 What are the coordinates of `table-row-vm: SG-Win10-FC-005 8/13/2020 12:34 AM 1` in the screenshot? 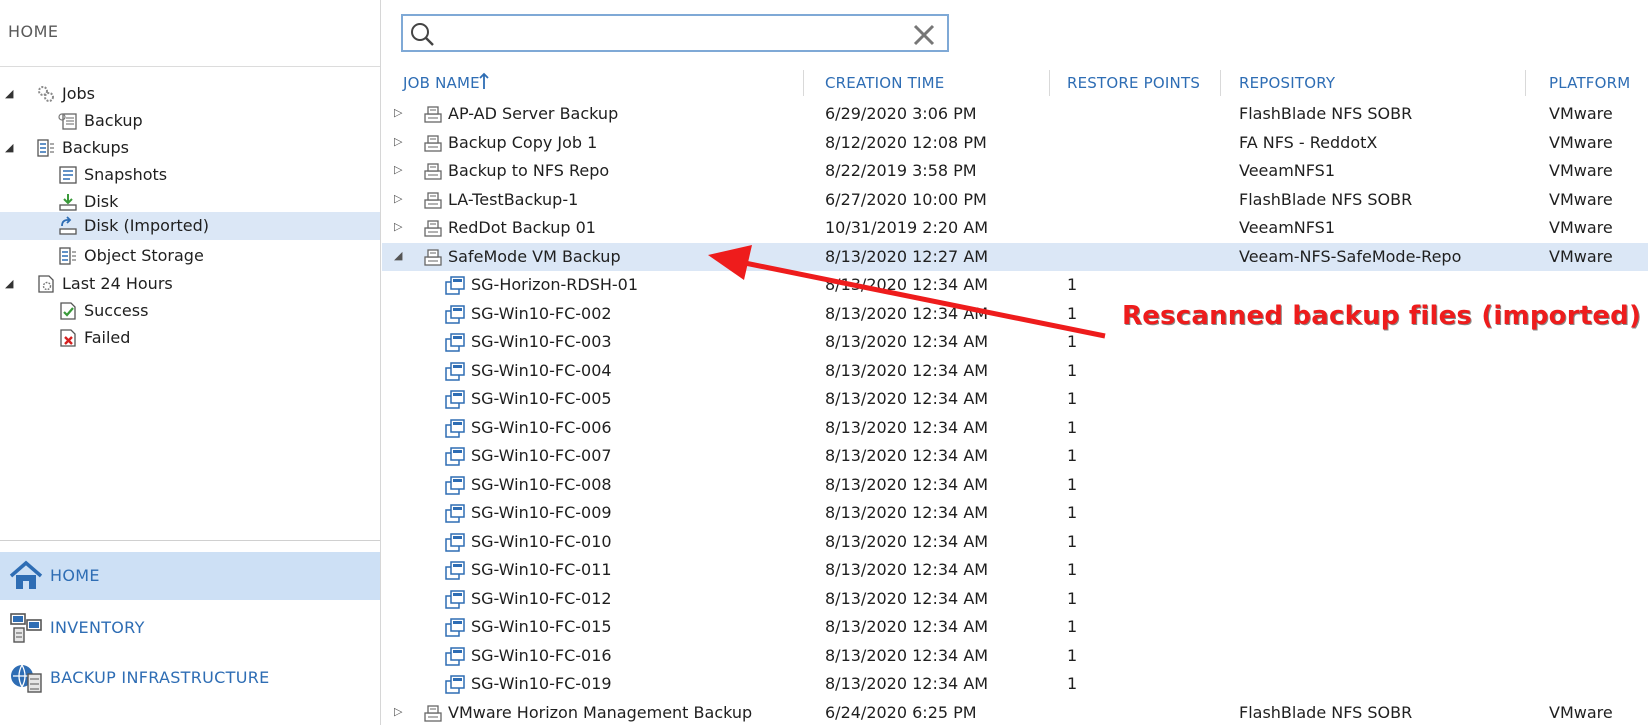 It's located at (1015, 399).